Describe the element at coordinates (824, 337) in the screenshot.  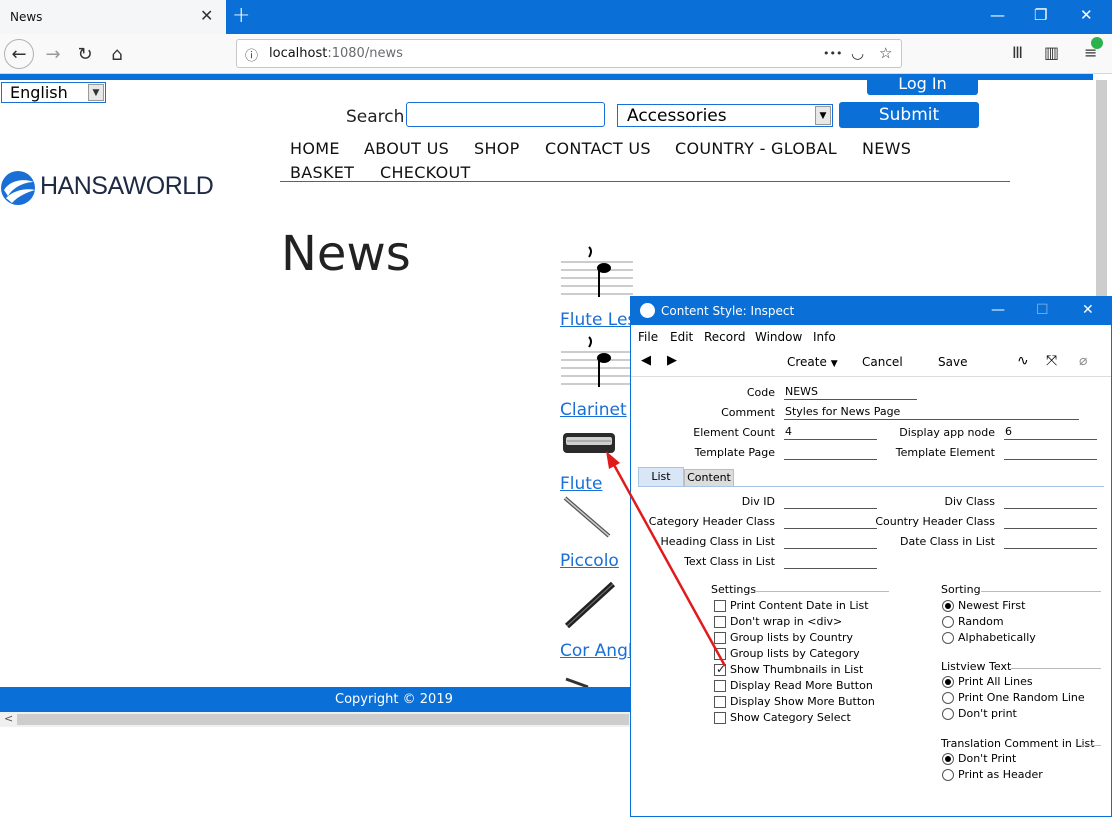
I see `menu-info: Info` at that location.